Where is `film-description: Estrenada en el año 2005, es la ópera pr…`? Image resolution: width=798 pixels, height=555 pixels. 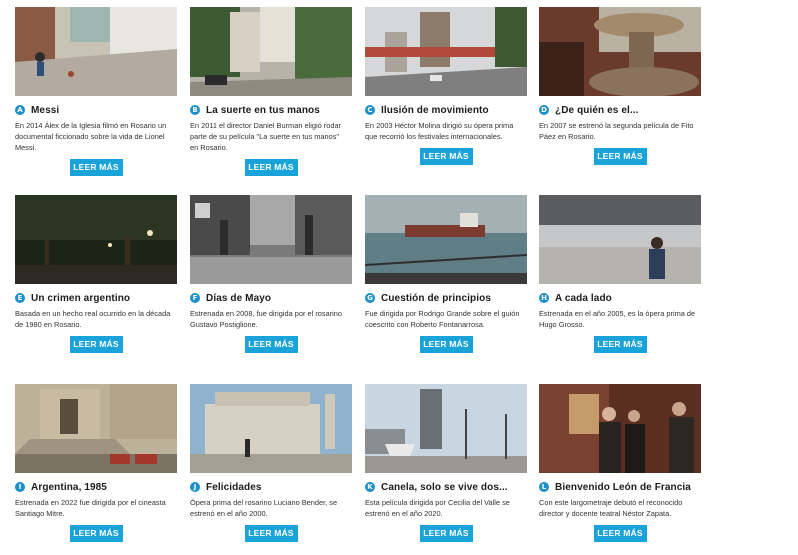
film-description: Estrenada en el año 2005, es la ópera pr… is located at coordinates (617, 319).